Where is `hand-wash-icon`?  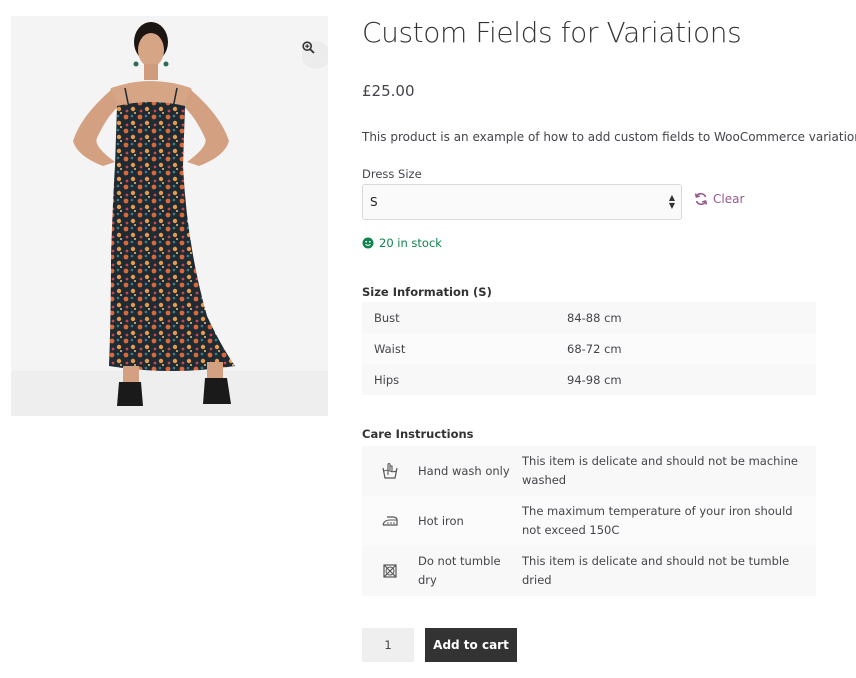 hand-wash-icon is located at coordinates (390, 470).